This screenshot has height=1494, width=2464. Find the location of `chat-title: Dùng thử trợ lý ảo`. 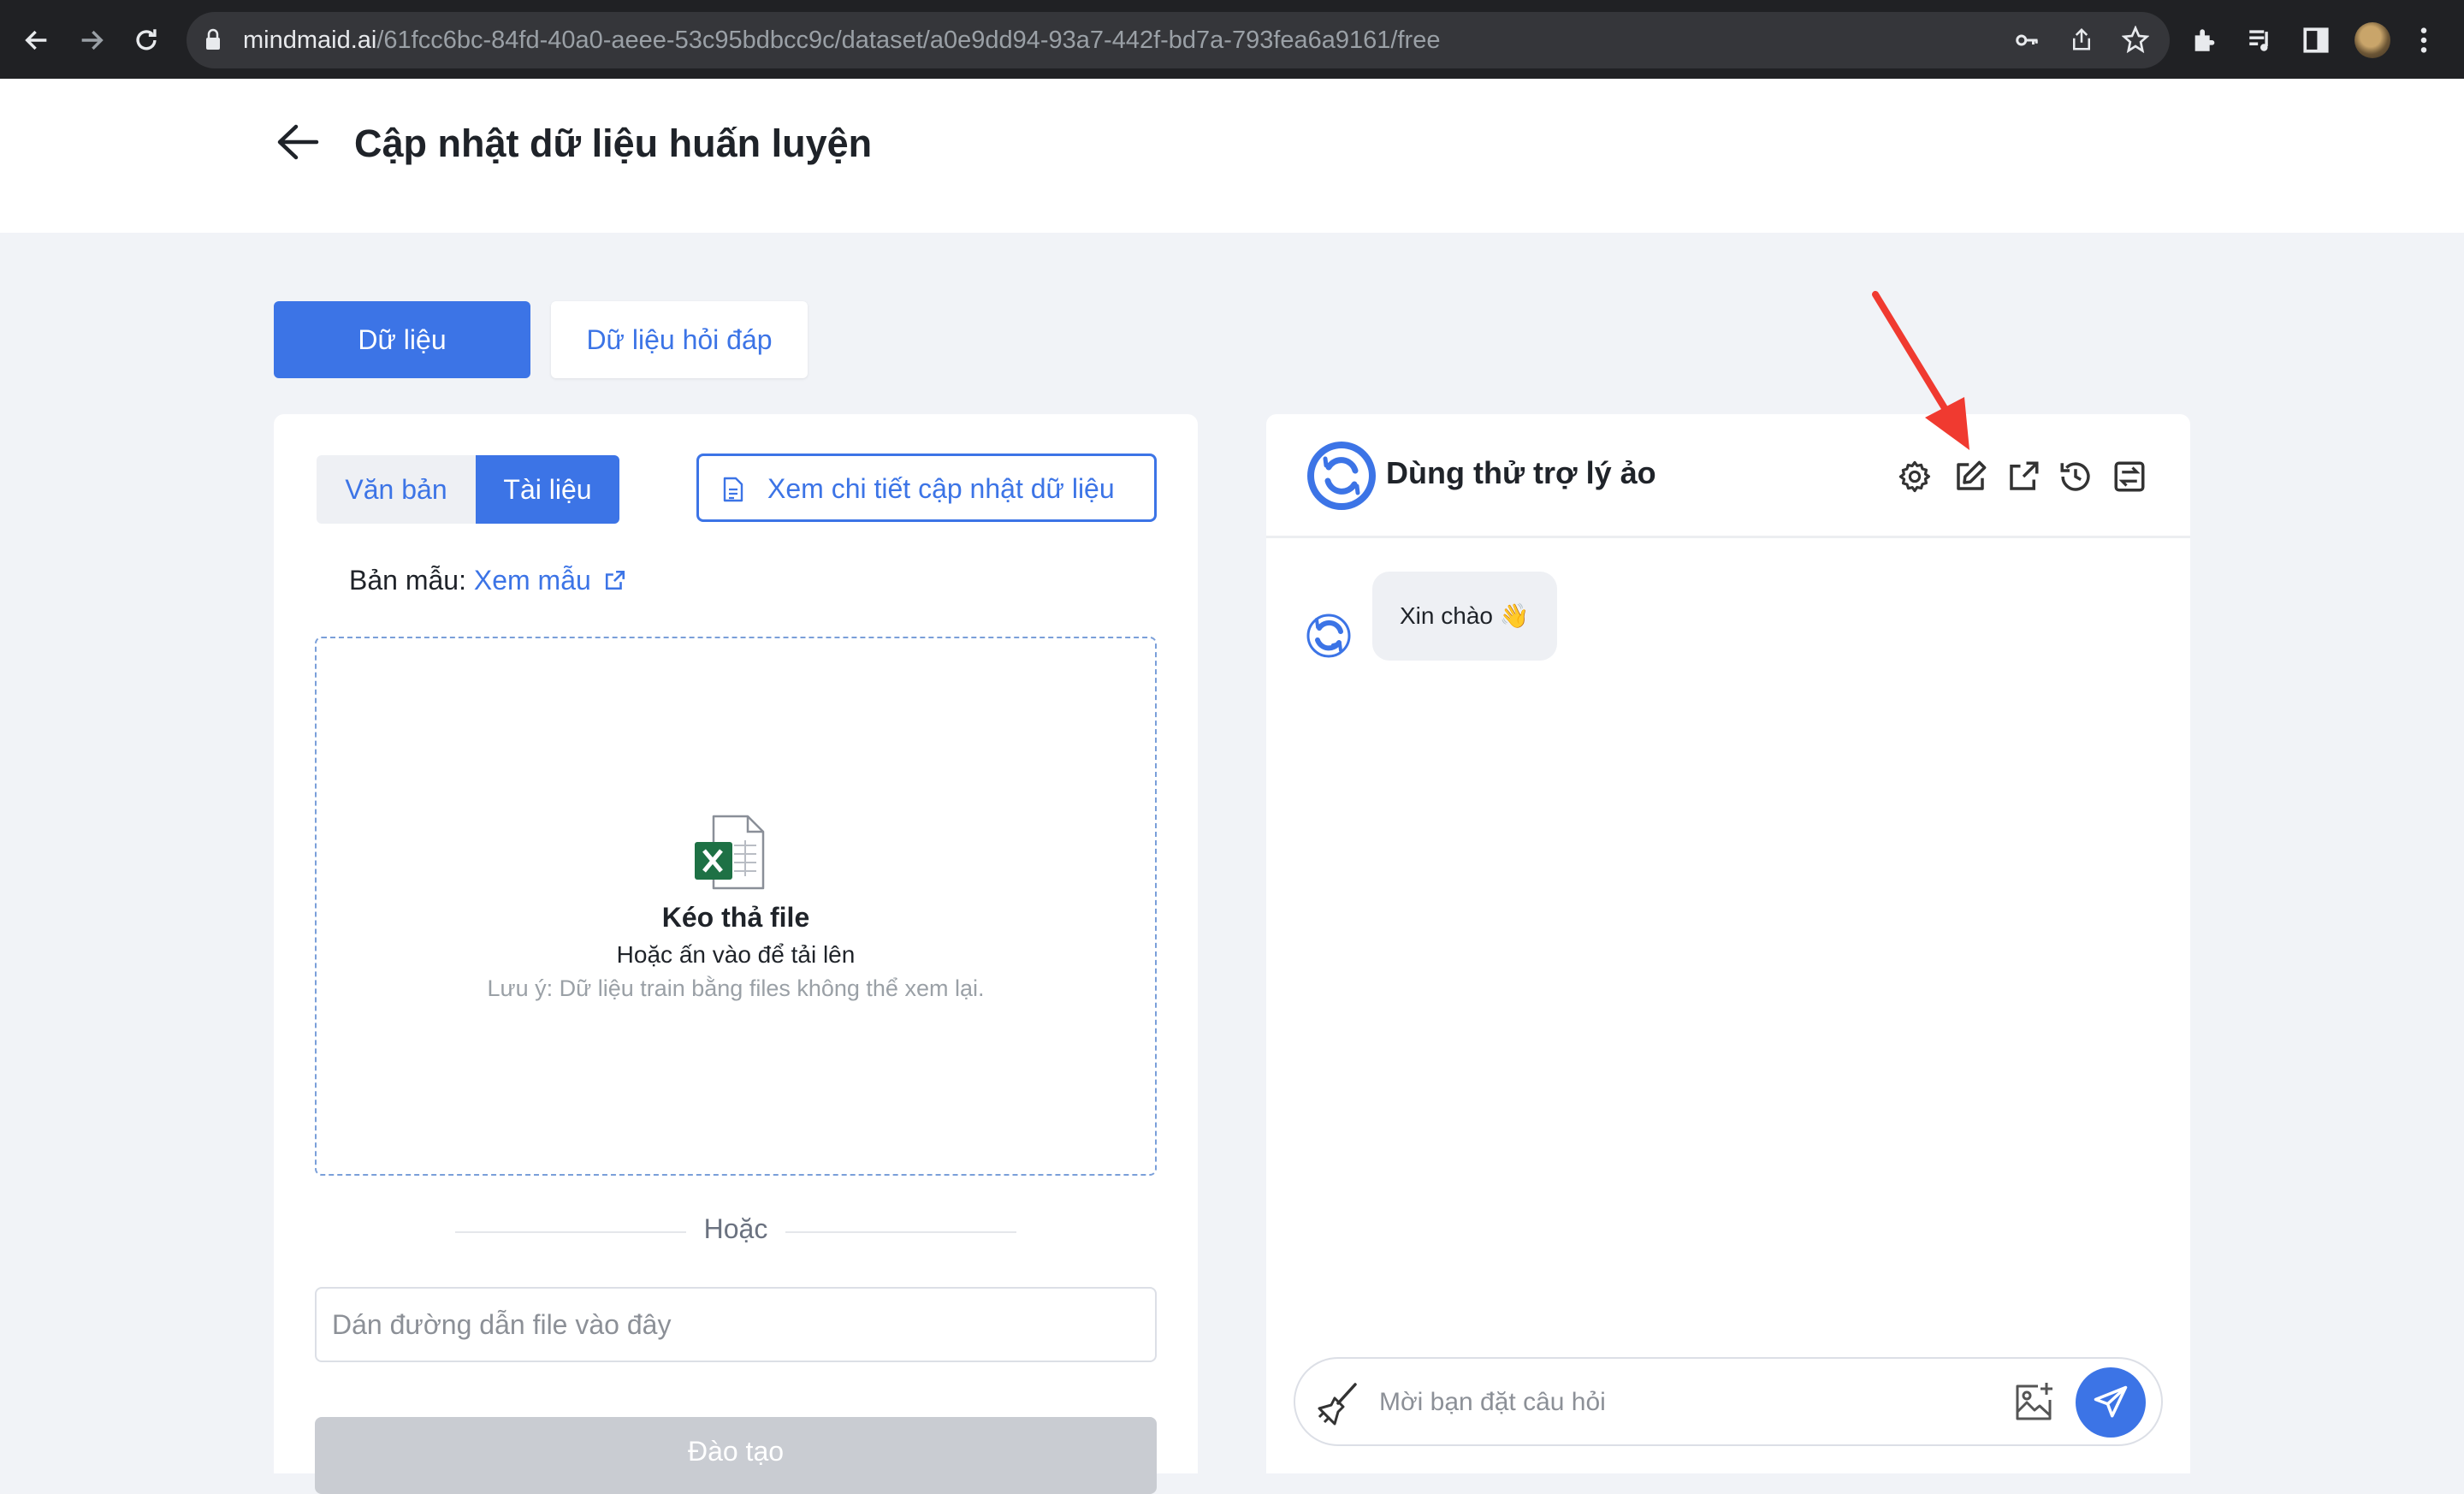

chat-title: Dùng thử trợ lý ảo is located at coordinates (1521, 473).